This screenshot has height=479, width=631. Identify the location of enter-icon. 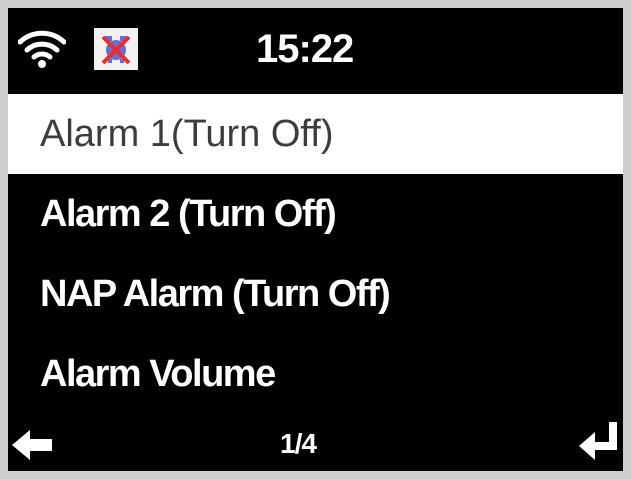
(599, 442).